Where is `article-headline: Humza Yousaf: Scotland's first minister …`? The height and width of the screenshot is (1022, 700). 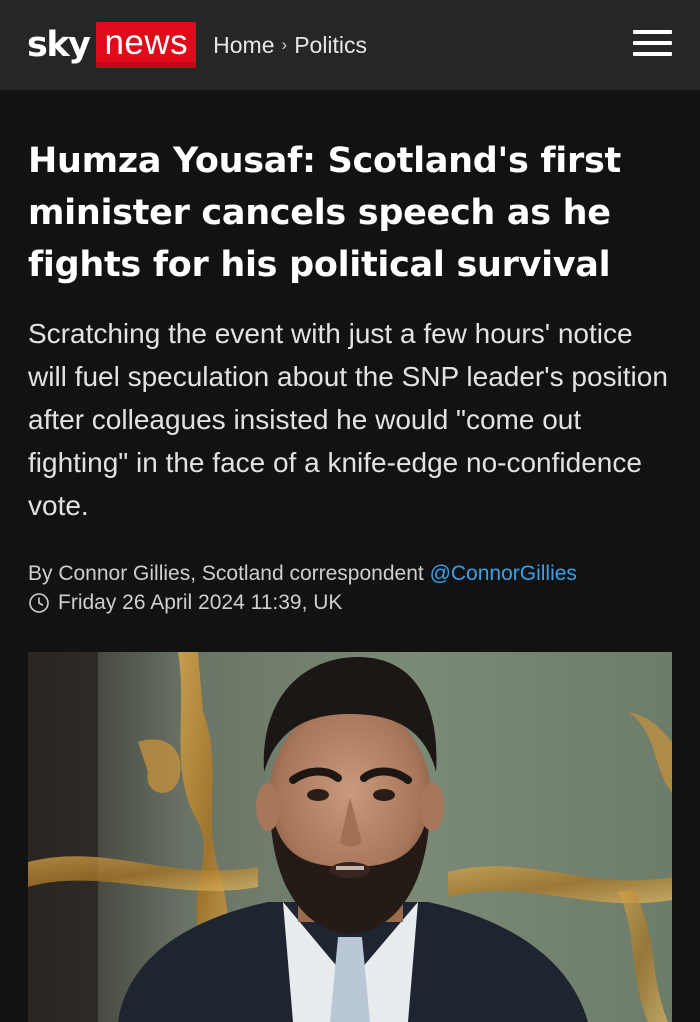
article-headline: Humza Yousaf: Scotland's first minister … is located at coordinates (348, 213).